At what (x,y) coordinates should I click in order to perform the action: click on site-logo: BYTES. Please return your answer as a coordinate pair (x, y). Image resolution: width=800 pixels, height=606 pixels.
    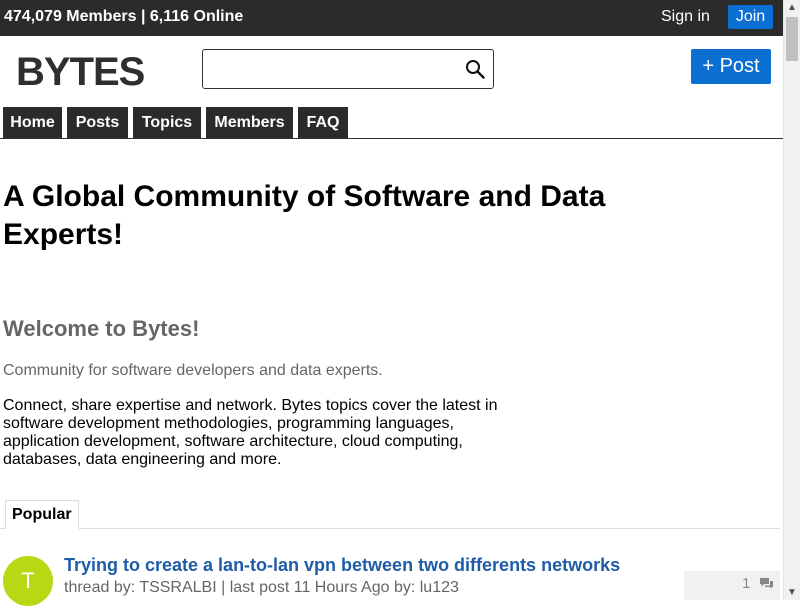
    Looking at the image, I should click on (80, 72).